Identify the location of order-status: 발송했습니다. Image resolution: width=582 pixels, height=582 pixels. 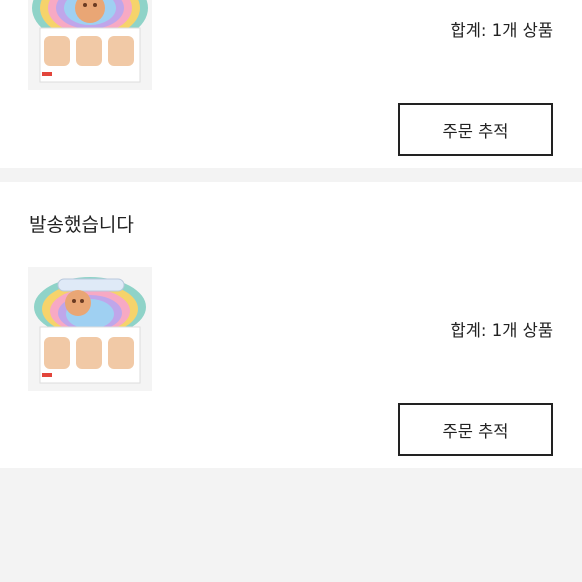
(81, 225).